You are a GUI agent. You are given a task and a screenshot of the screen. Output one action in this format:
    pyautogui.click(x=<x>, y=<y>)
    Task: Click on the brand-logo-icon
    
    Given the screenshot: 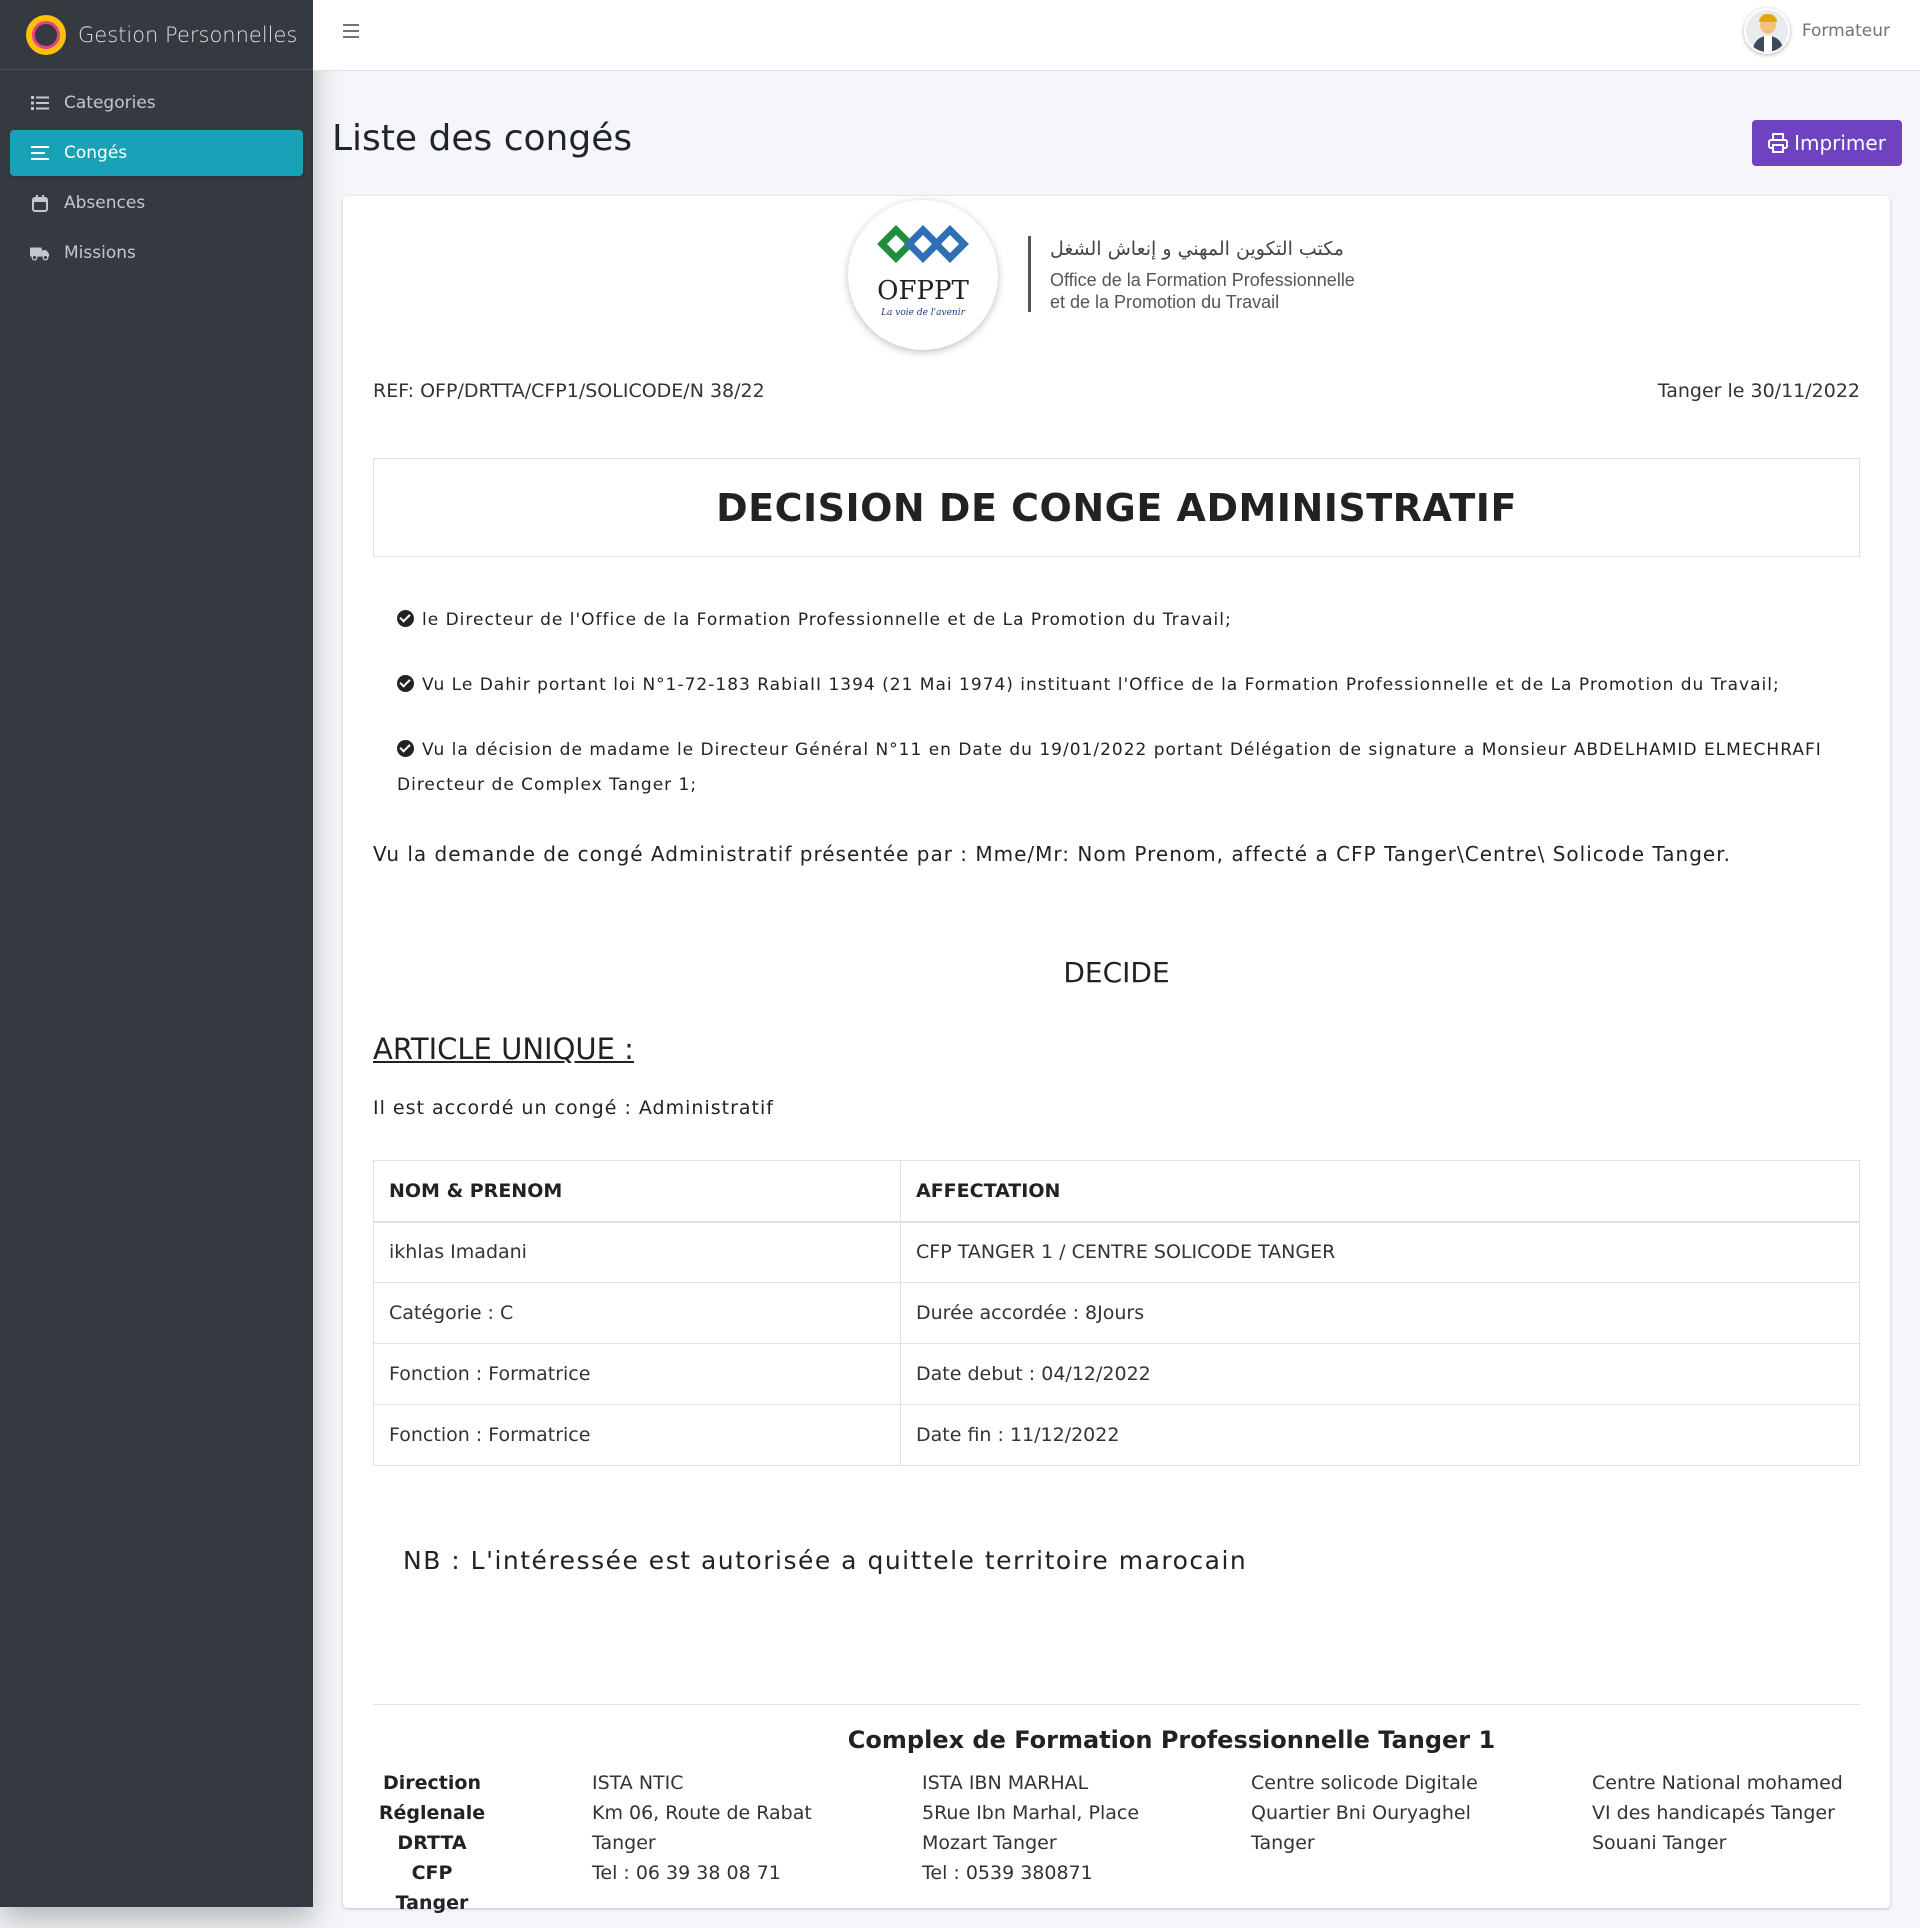 What is the action you would take?
    pyautogui.click(x=46, y=34)
    